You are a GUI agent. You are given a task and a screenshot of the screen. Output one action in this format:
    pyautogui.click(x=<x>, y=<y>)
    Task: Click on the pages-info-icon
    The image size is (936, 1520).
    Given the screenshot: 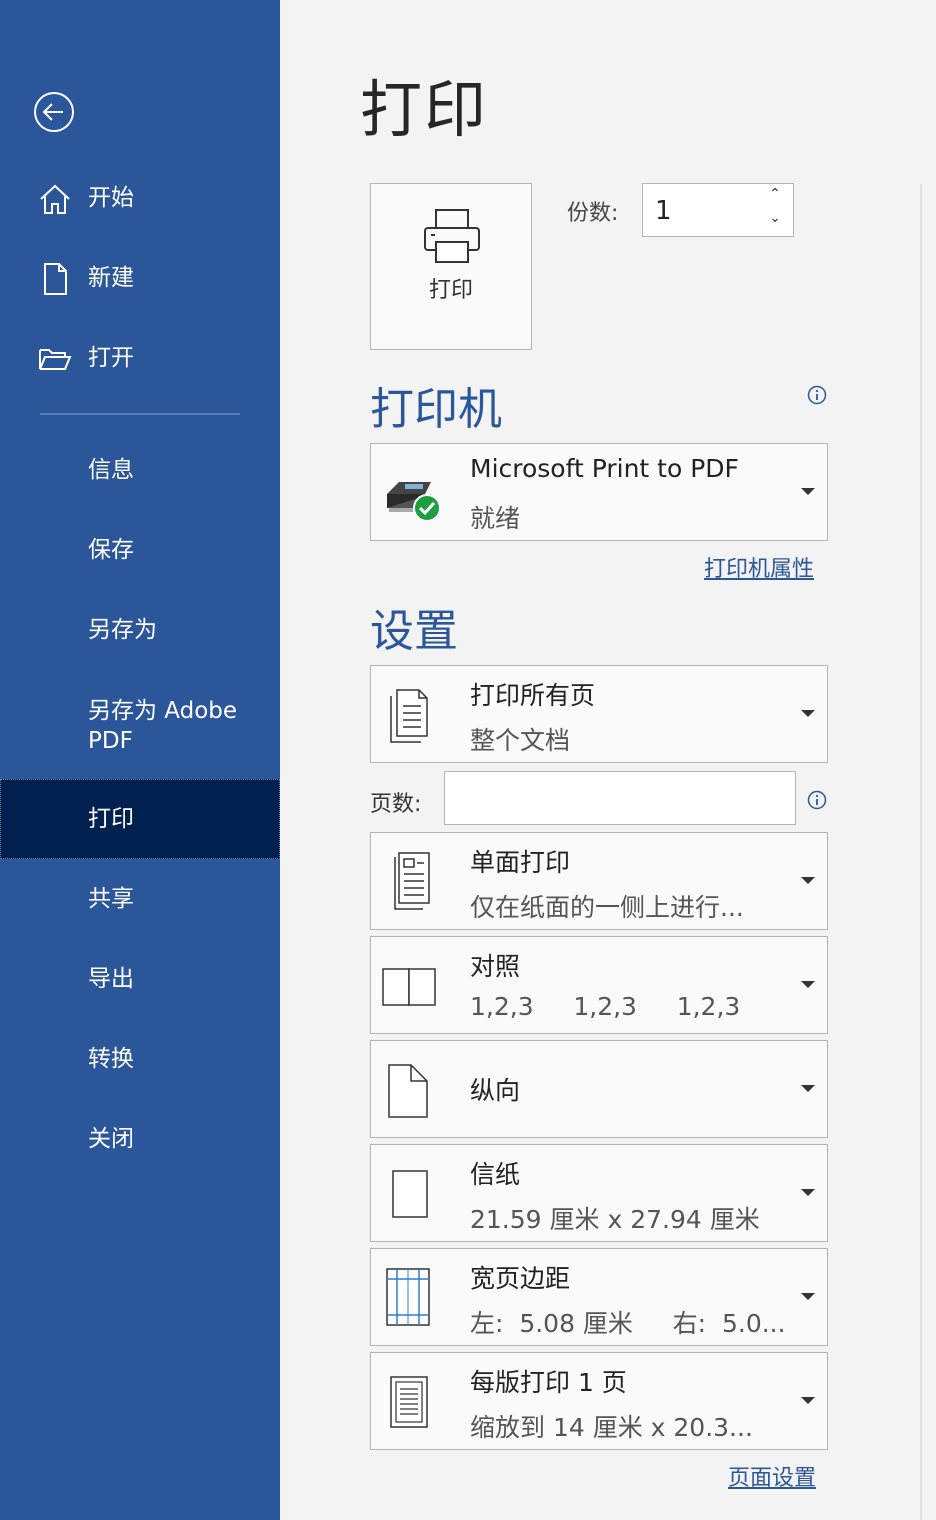 What is the action you would take?
    pyautogui.click(x=817, y=800)
    